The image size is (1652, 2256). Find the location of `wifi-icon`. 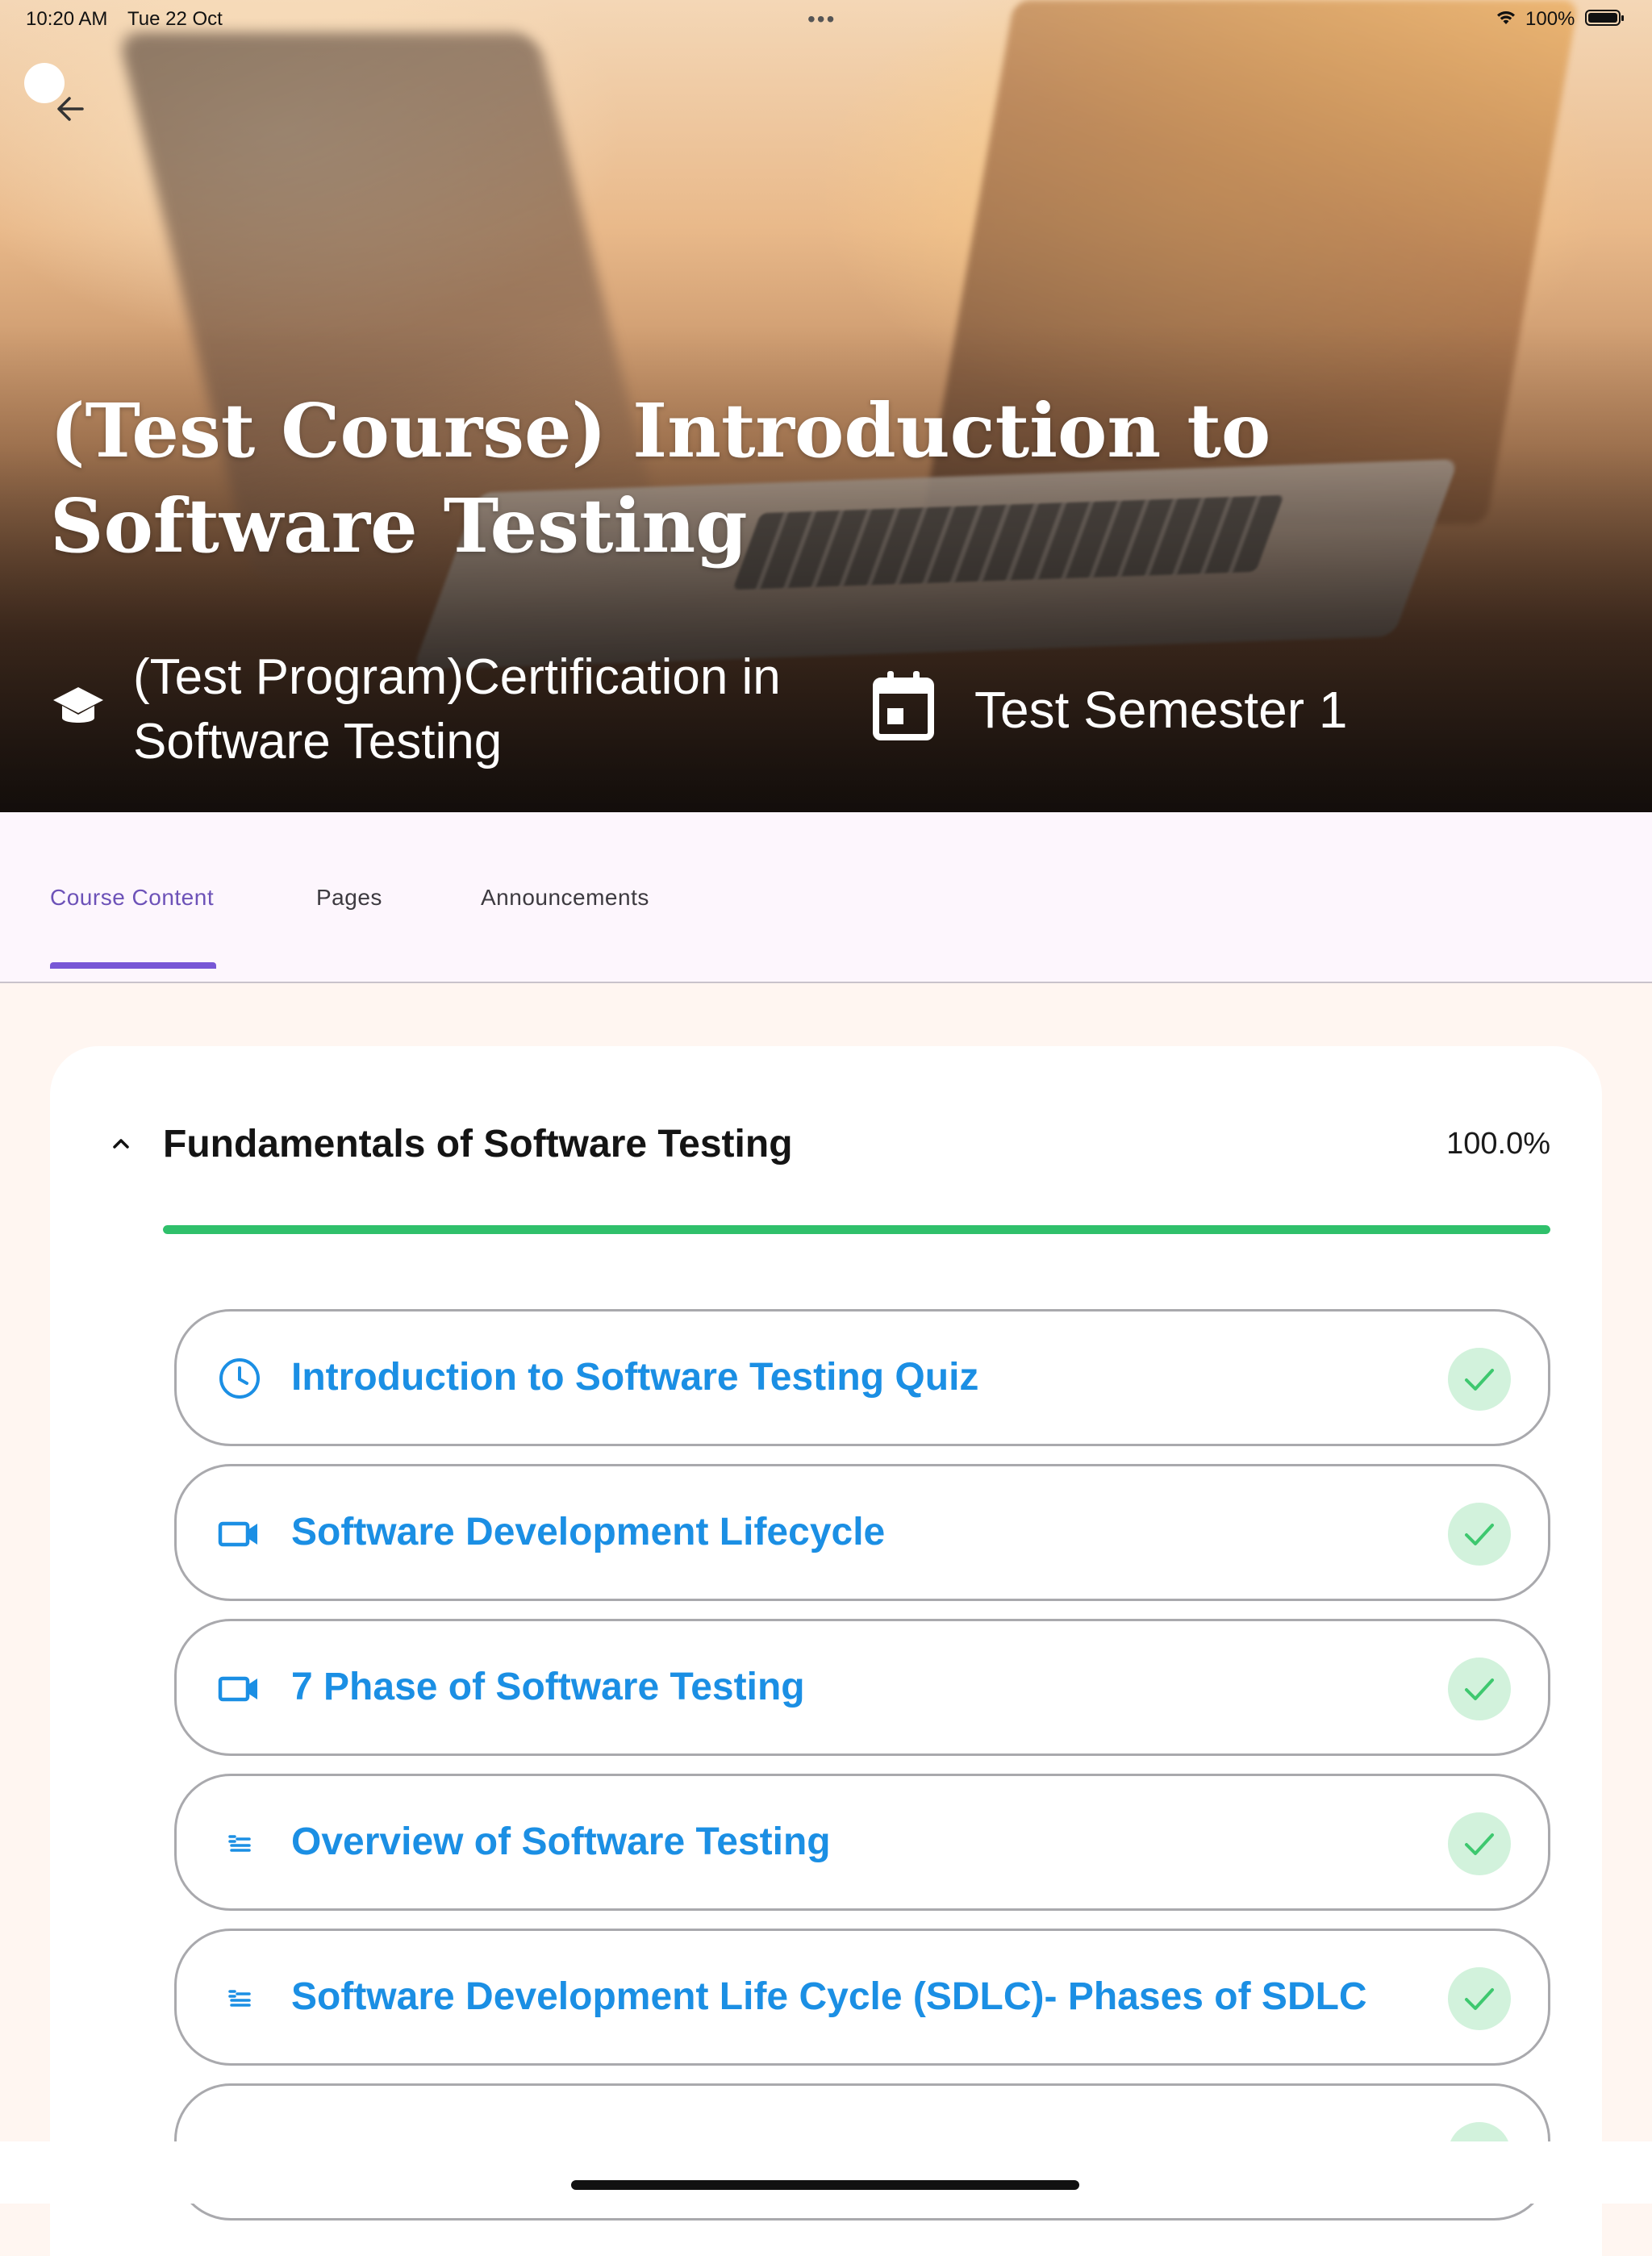

wifi-icon is located at coordinates (1506, 17).